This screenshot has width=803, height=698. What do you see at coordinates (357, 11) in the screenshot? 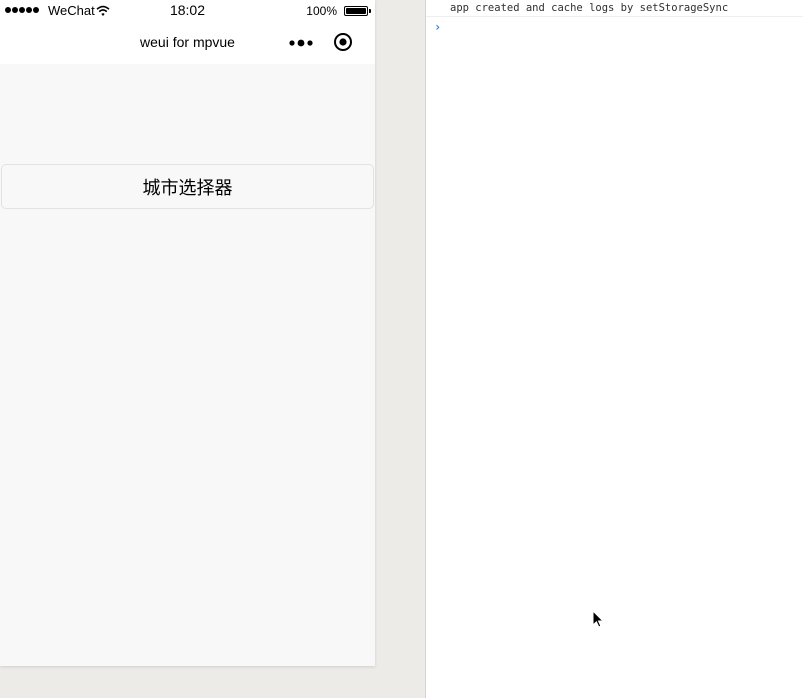
I see `battery-icon` at bounding box center [357, 11].